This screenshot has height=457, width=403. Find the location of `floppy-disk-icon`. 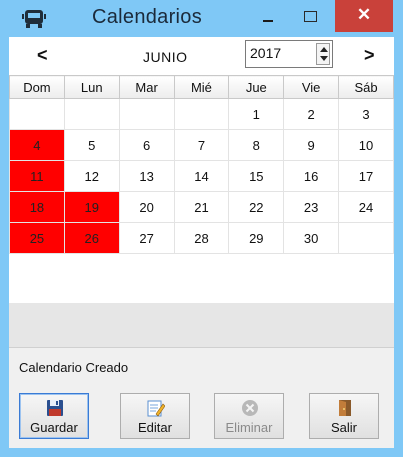

floppy-disk-icon is located at coordinates (55, 408).